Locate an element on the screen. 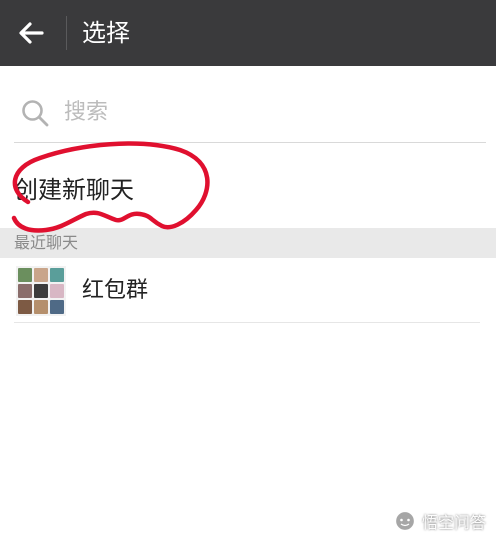 This screenshot has height=542, width=496. back-button is located at coordinates (32, 33).